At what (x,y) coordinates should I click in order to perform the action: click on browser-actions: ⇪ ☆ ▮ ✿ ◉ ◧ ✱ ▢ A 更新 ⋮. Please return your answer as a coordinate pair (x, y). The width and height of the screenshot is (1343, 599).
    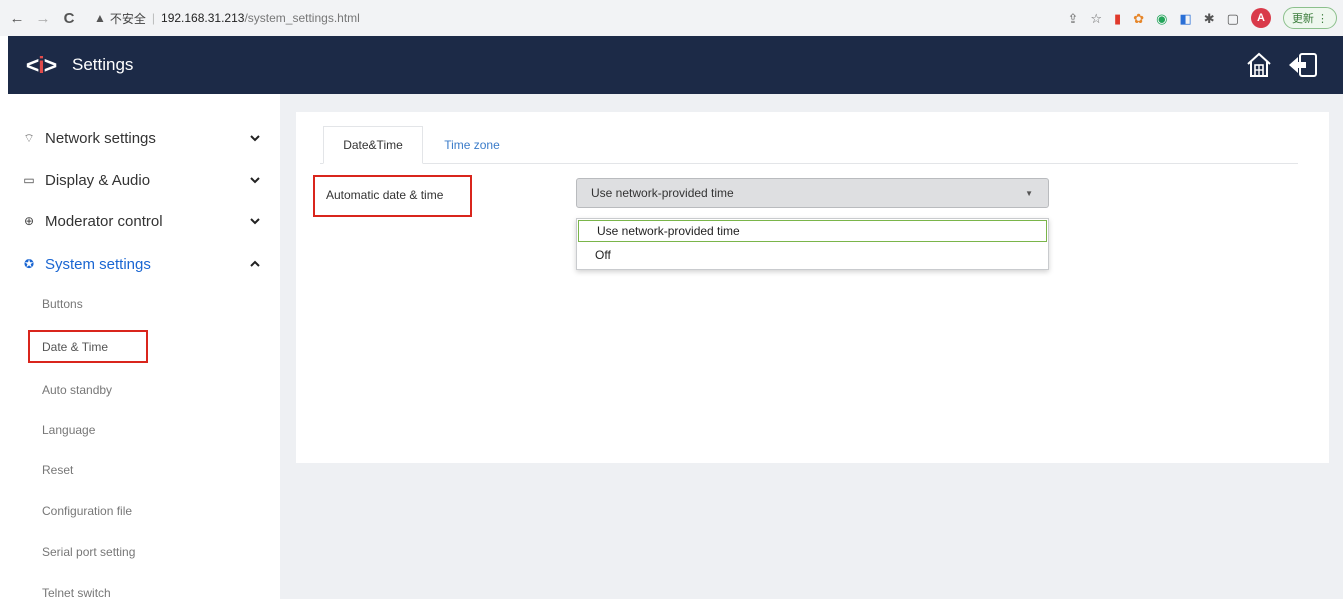
    Looking at the image, I should click on (1202, 18).